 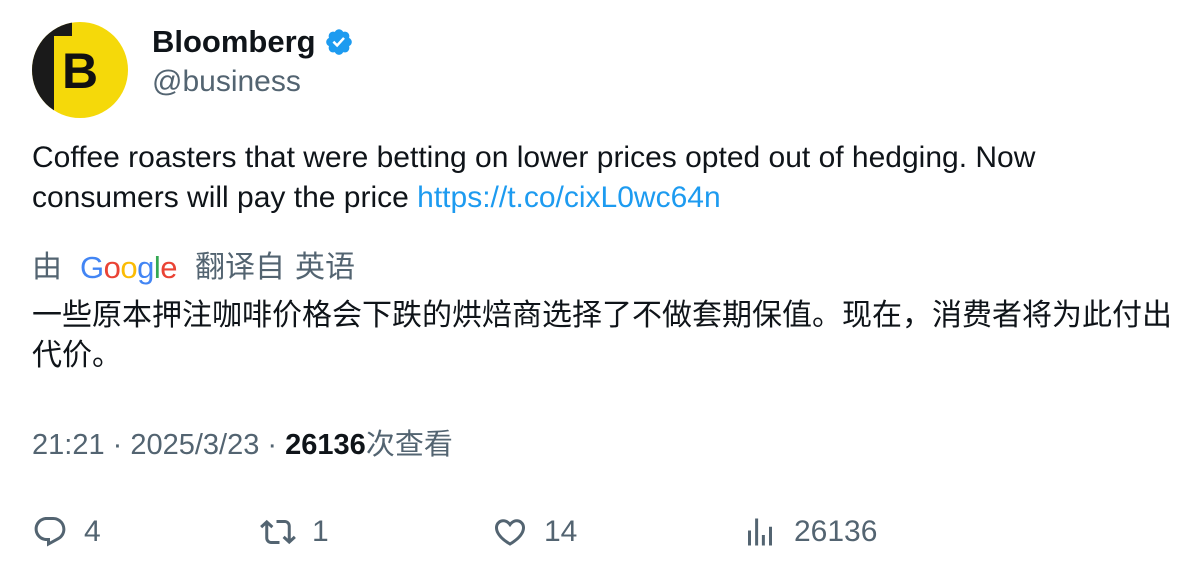 What do you see at coordinates (339, 42) in the screenshot?
I see `verified-badge-icon` at bounding box center [339, 42].